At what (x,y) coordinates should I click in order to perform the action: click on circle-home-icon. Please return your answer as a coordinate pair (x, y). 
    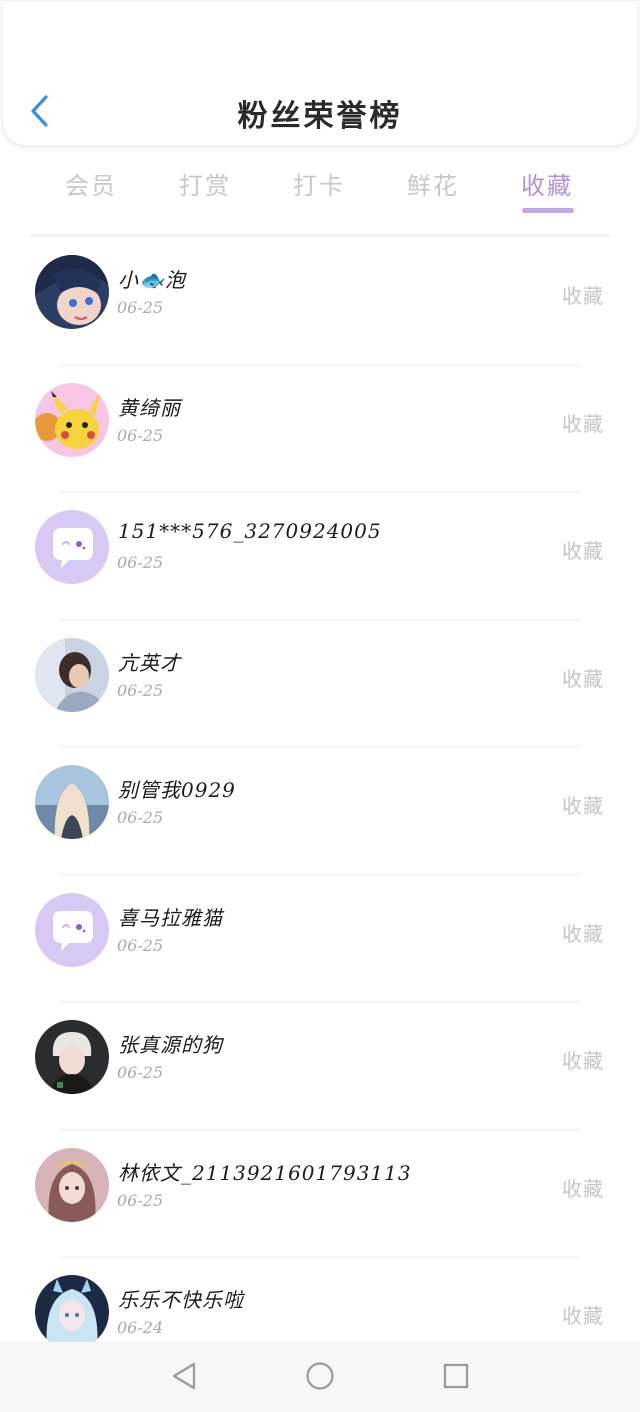
    Looking at the image, I should click on (320, 1378).